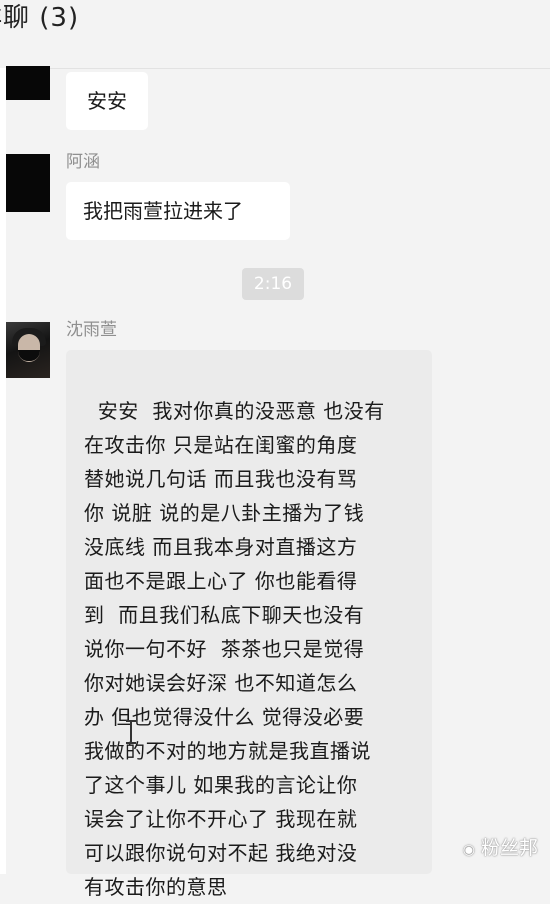 This screenshot has width=550, height=904. Describe the element at coordinates (468, 850) in the screenshot. I see `watermark-logo-icon: ◉` at that location.